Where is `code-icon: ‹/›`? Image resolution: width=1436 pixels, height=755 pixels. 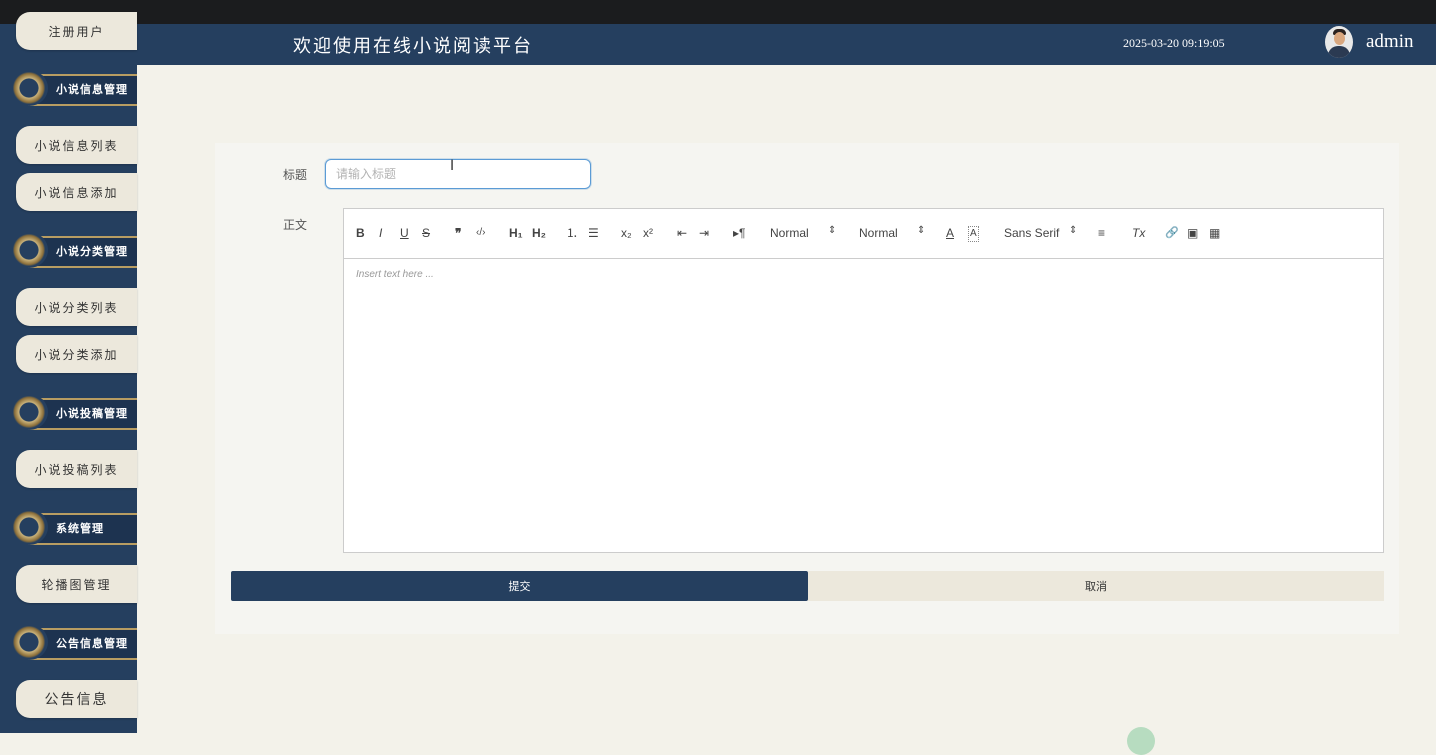
code-icon: ‹/› is located at coordinates (480, 233).